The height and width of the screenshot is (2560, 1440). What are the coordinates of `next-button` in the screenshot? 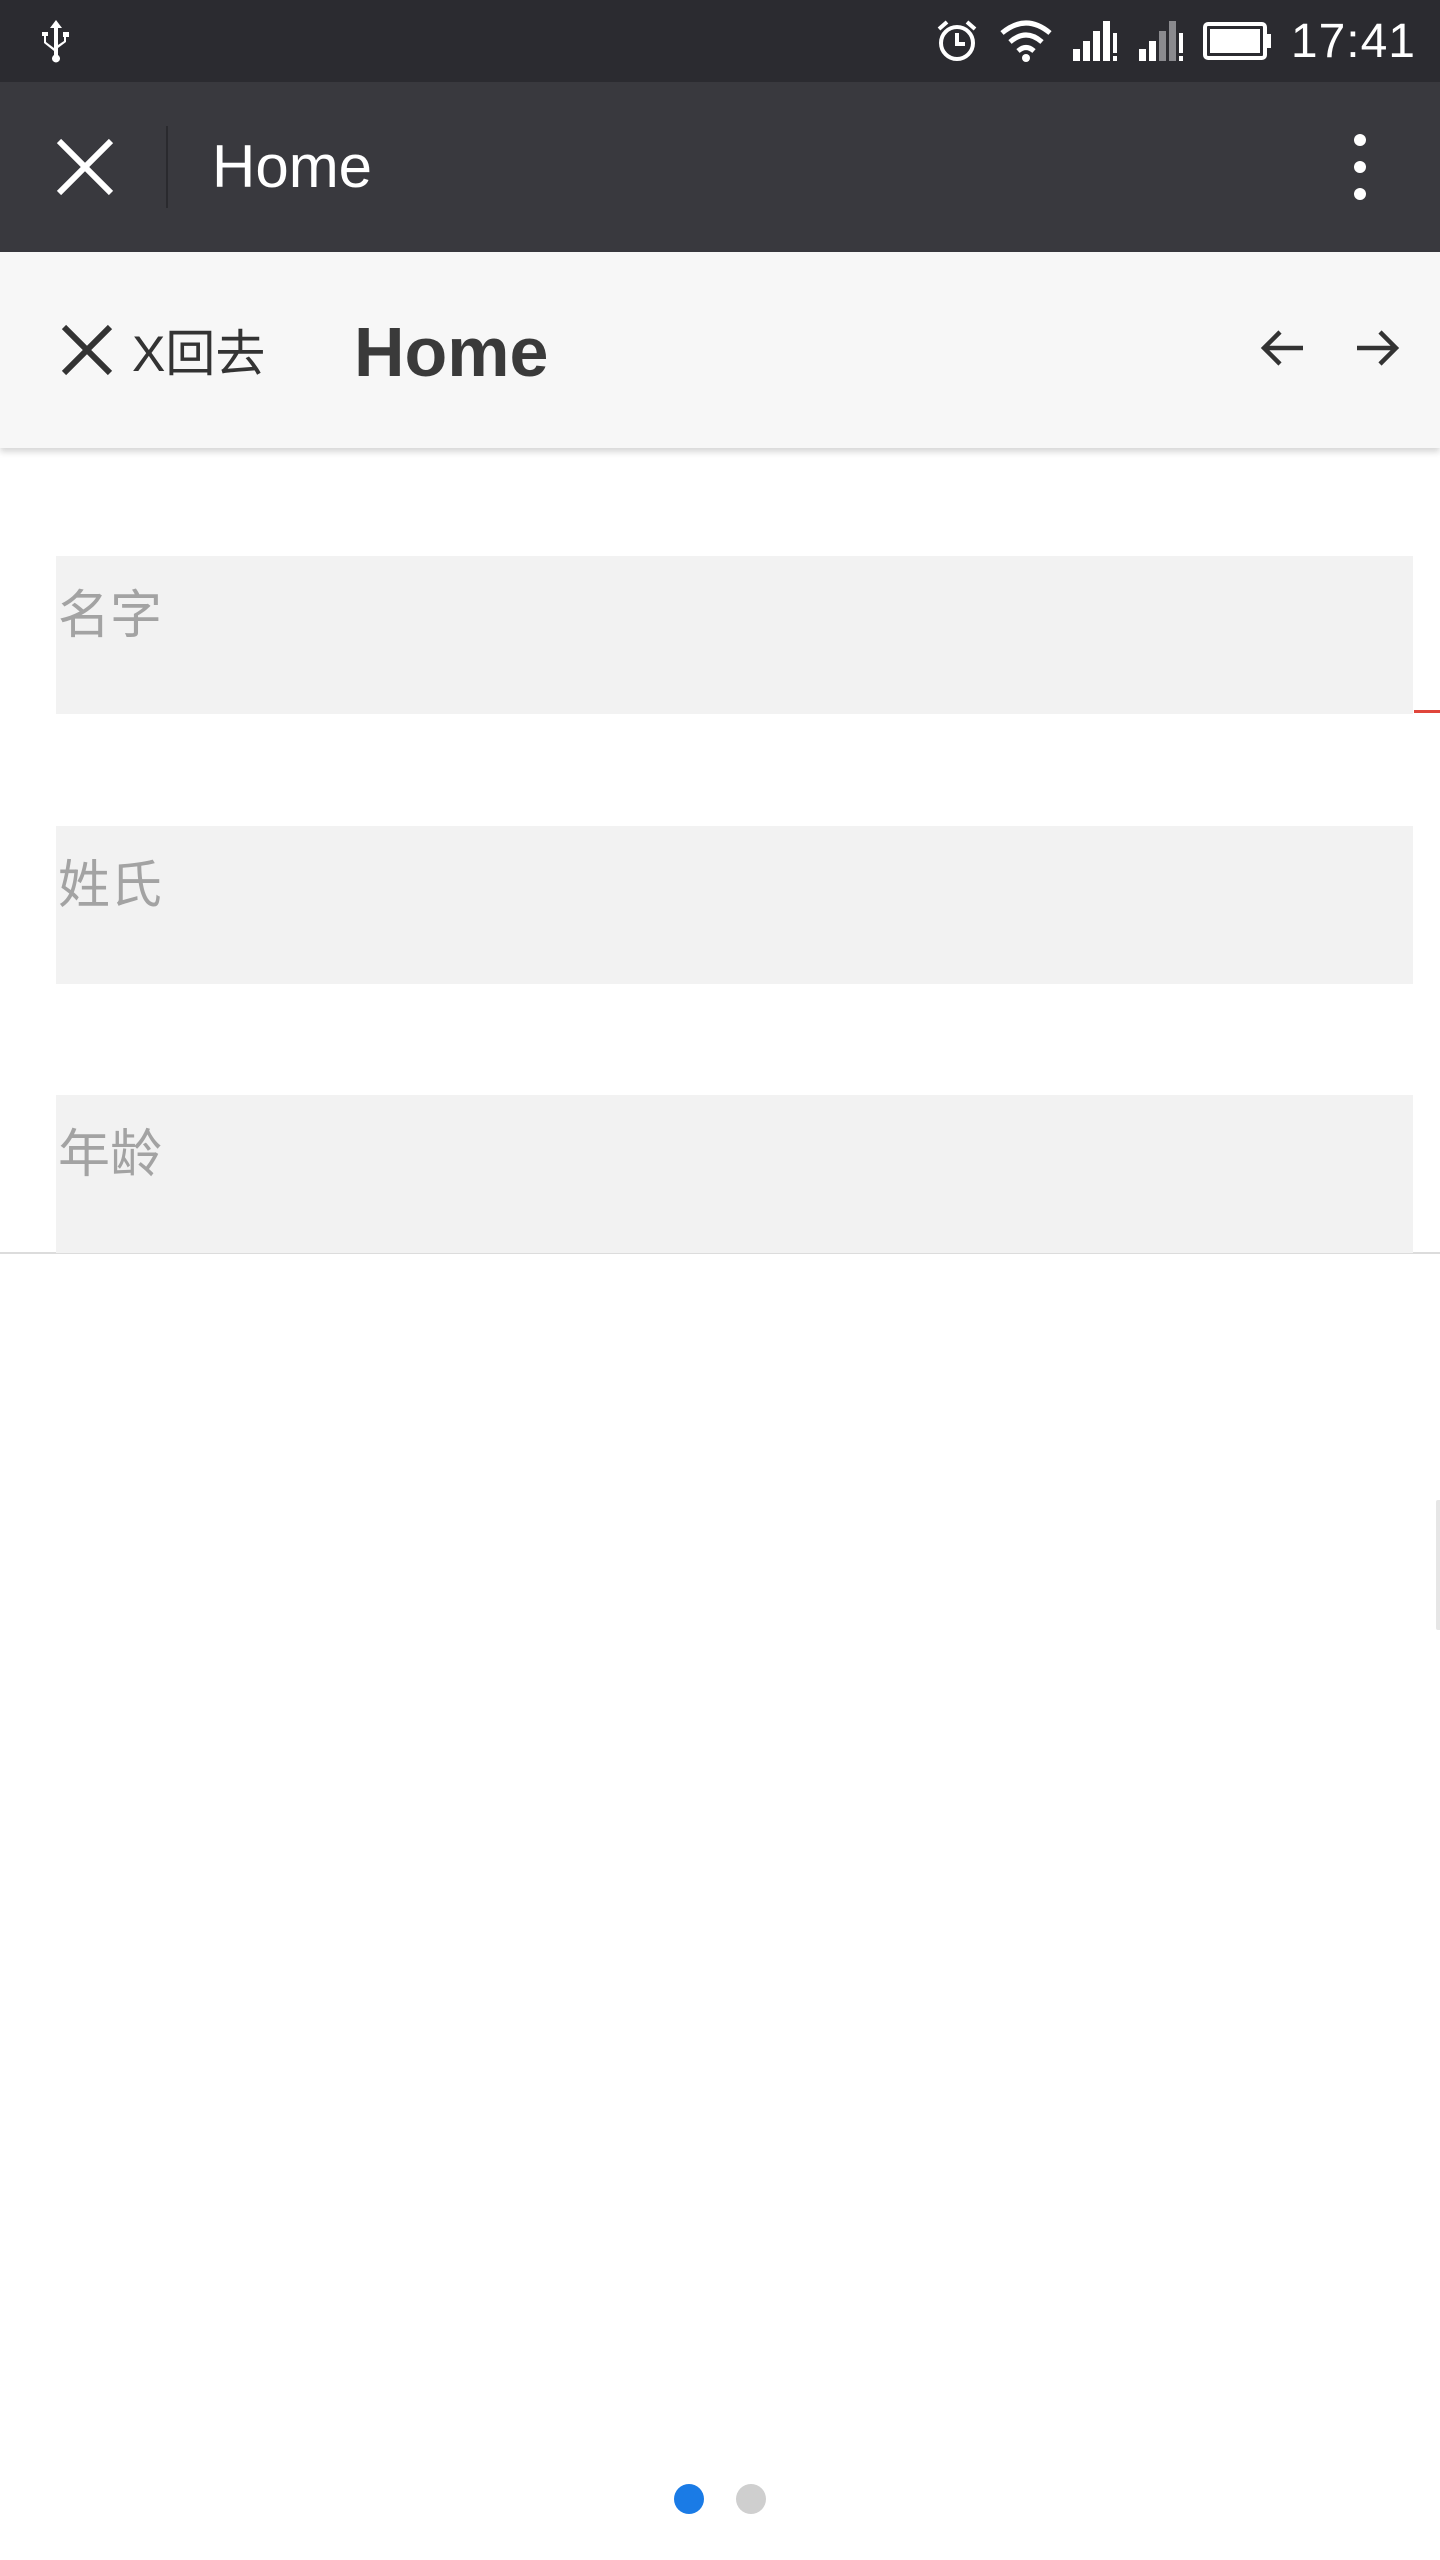 It's located at (1378, 348).